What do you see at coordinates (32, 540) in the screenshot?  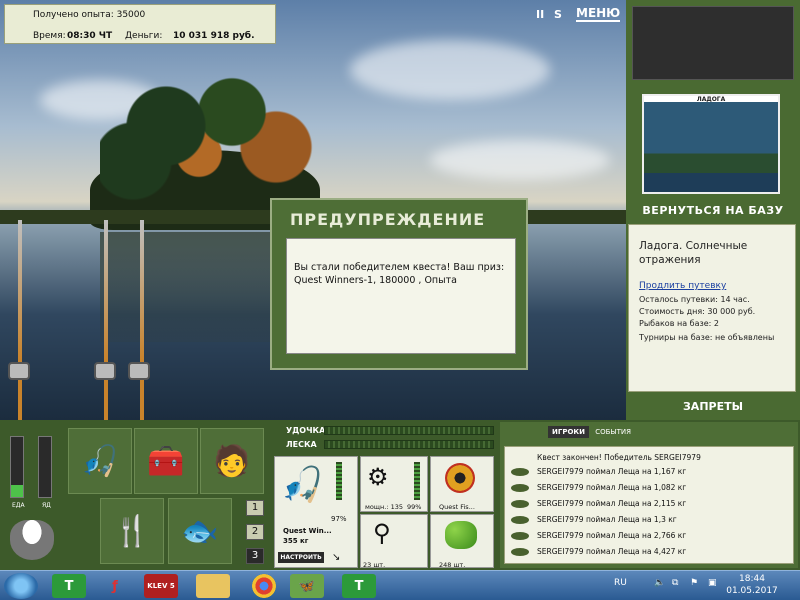 I see `pot-icon` at bounding box center [32, 540].